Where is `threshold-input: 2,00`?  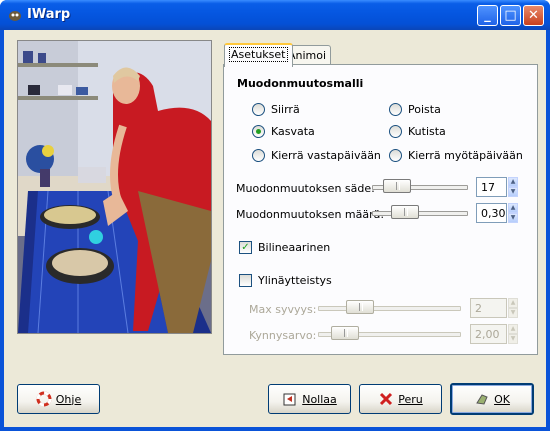 threshold-input: 2,00 is located at coordinates (488, 334).